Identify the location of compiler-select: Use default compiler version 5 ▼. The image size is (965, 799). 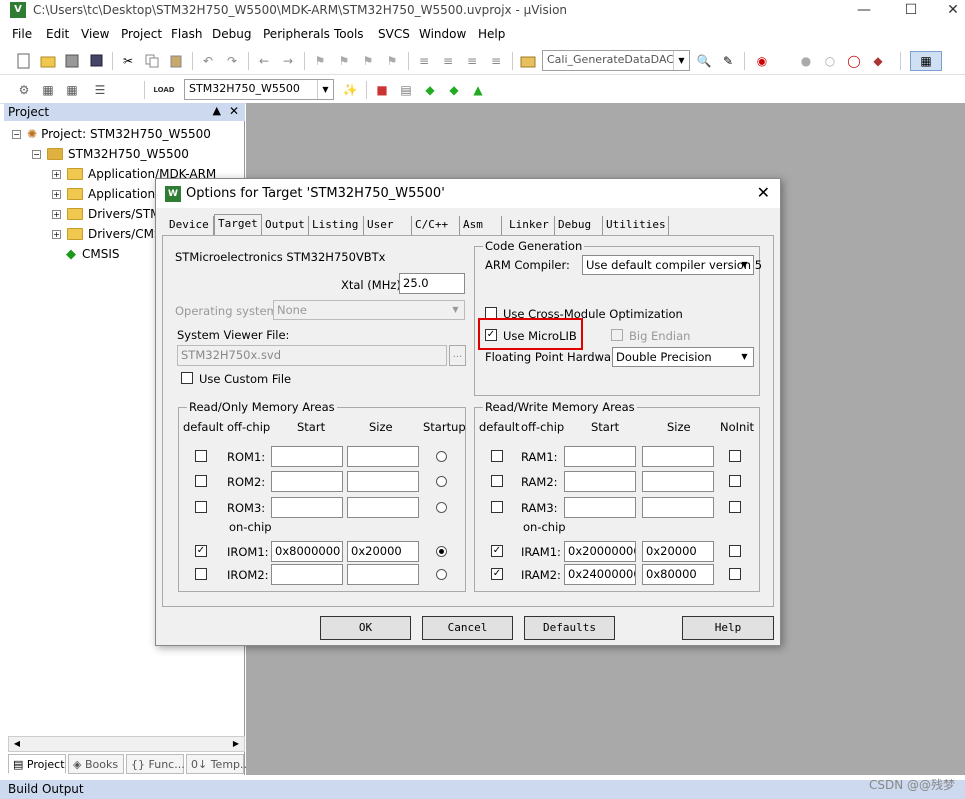
(672, 265).